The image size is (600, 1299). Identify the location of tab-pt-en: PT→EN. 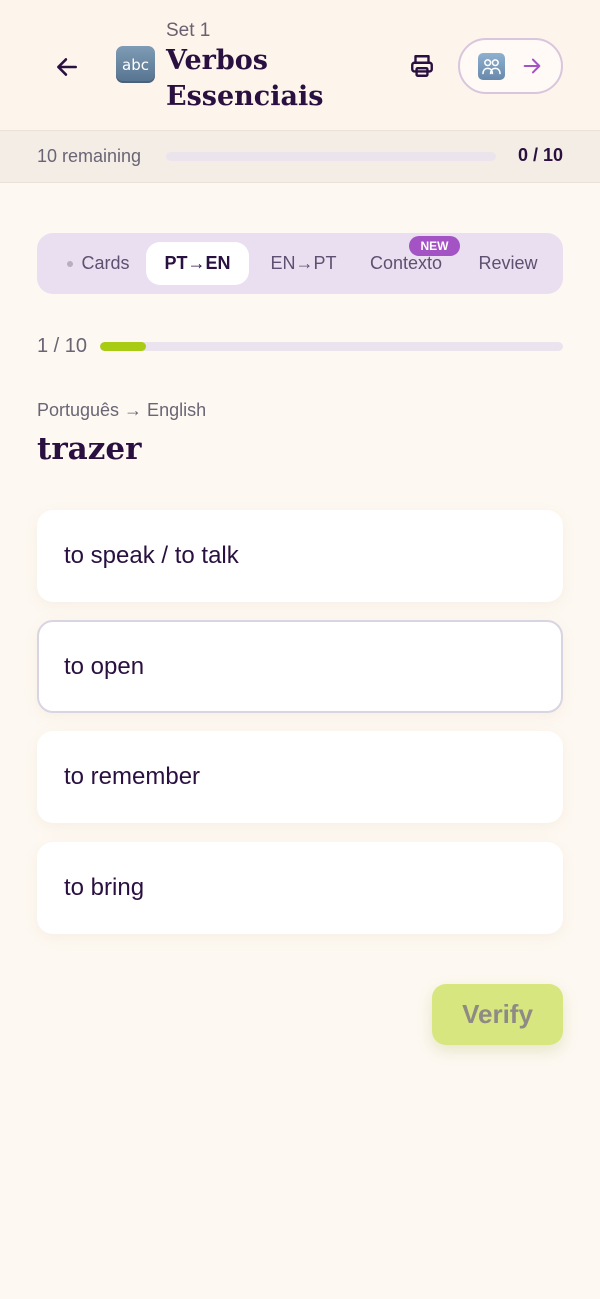
(197, 263).